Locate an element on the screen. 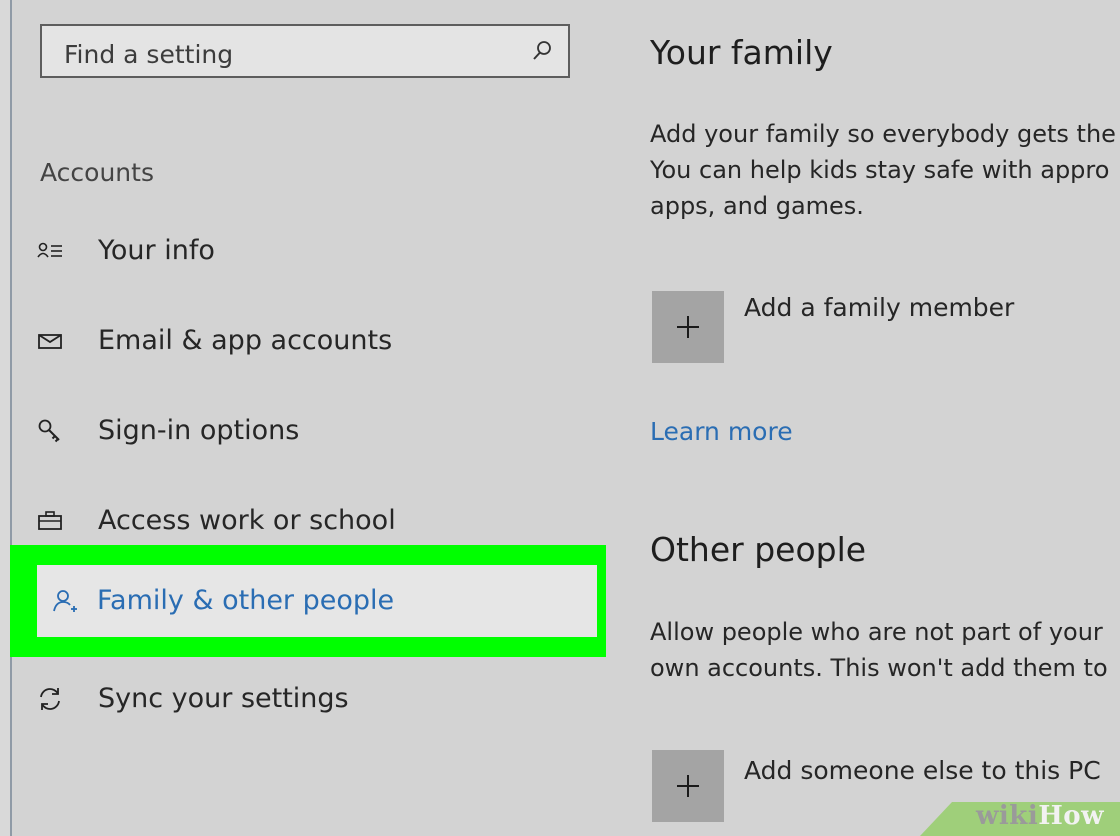 The height and width of the screenshot is (836, 1120). family-description-line: Add your family so everybody gets the is located at coordinates (883, 134).